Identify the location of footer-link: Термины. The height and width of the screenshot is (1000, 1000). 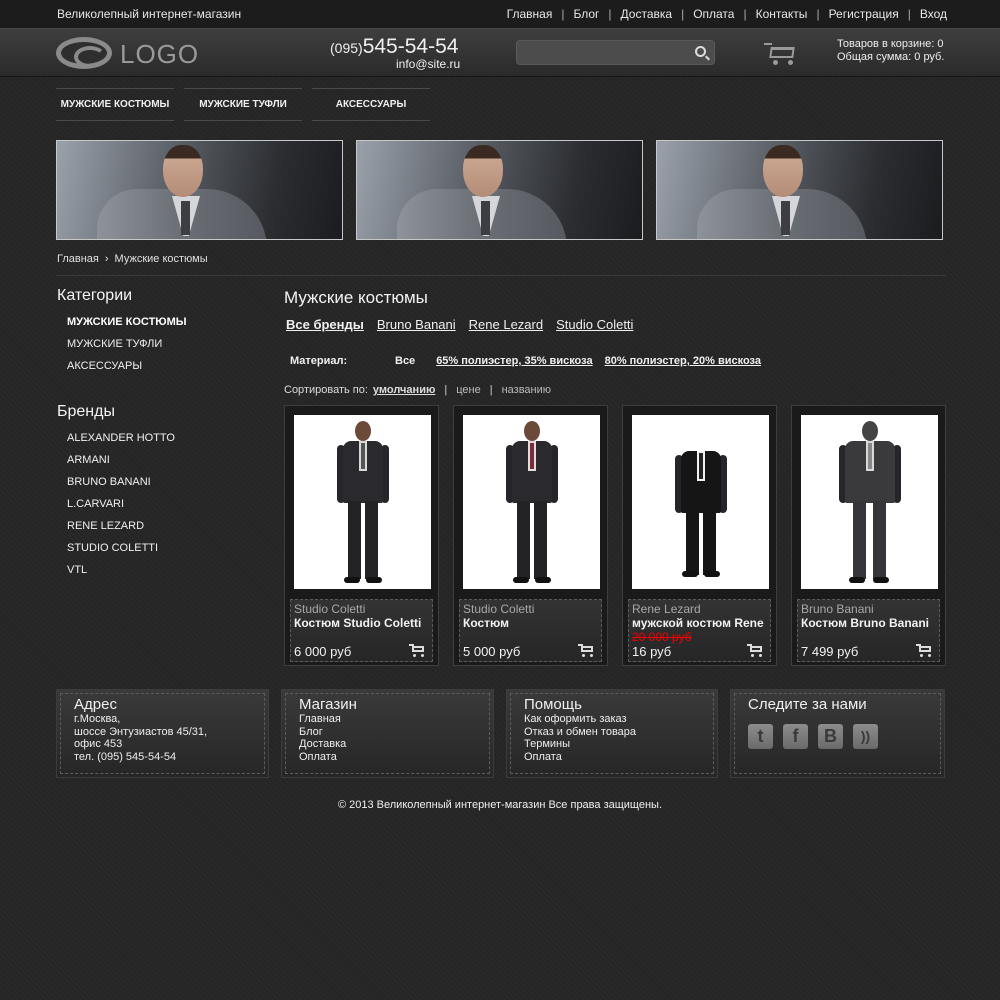
(547, 744).